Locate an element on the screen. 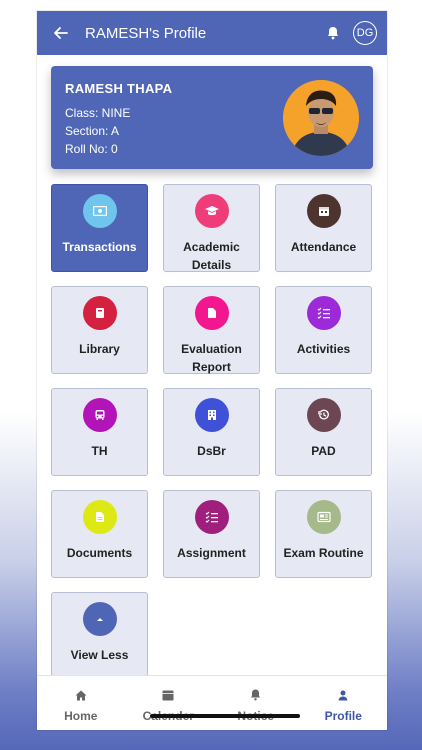 This screenshot has height=750, width=422. bottom-tab-bar: Home Calender Notice Profile is located at coordinates (212, 702).